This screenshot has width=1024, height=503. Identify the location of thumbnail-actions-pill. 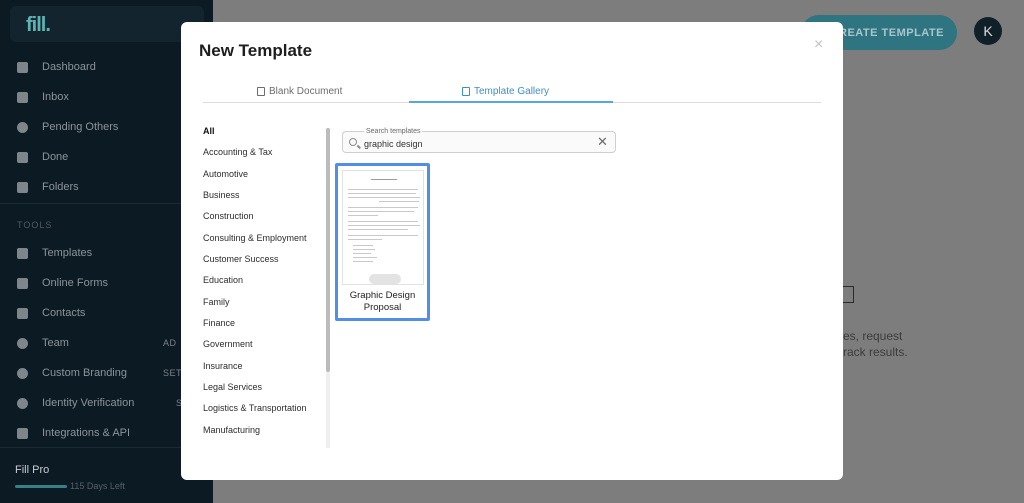
(385, 279).